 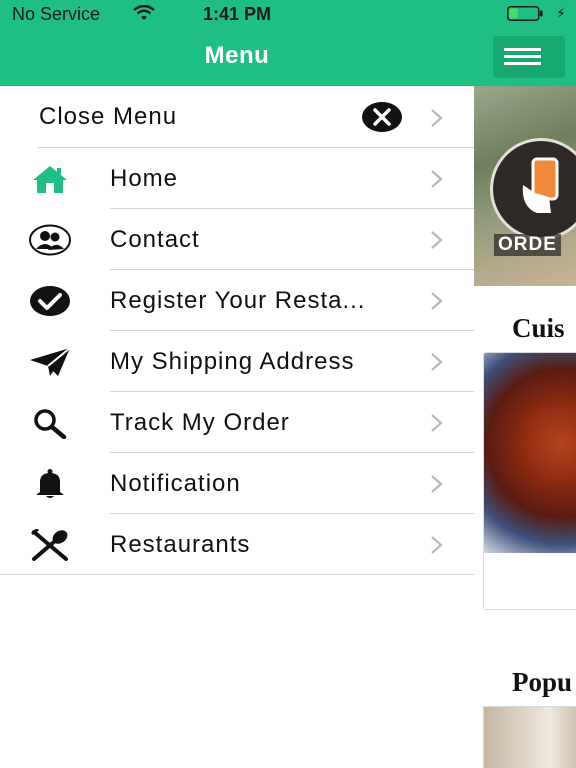 I want to click on home-icon, so click(x=50, y=179).